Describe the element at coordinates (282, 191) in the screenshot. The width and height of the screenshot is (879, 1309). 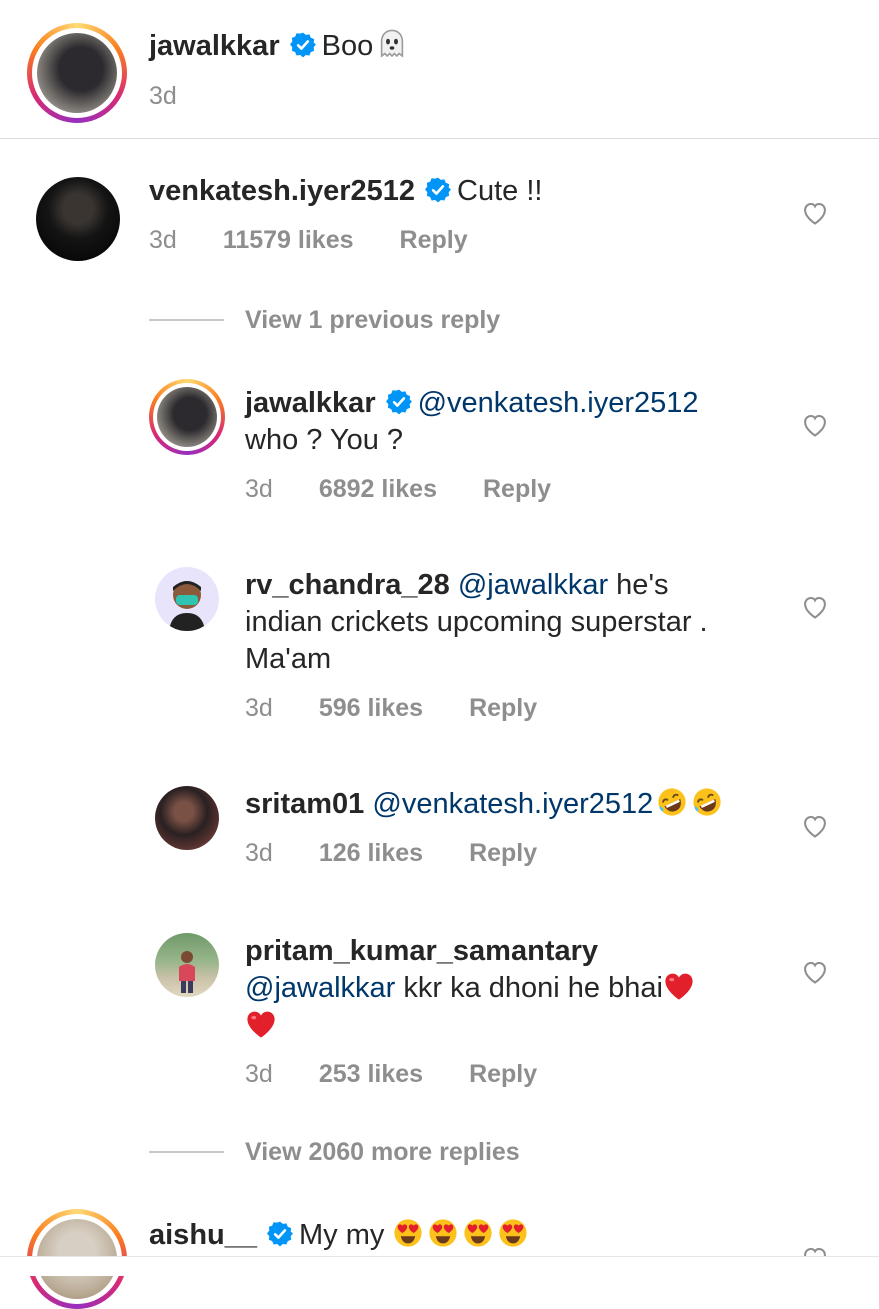
I see `comment-username: venkatesh.iyer2512` at that location.